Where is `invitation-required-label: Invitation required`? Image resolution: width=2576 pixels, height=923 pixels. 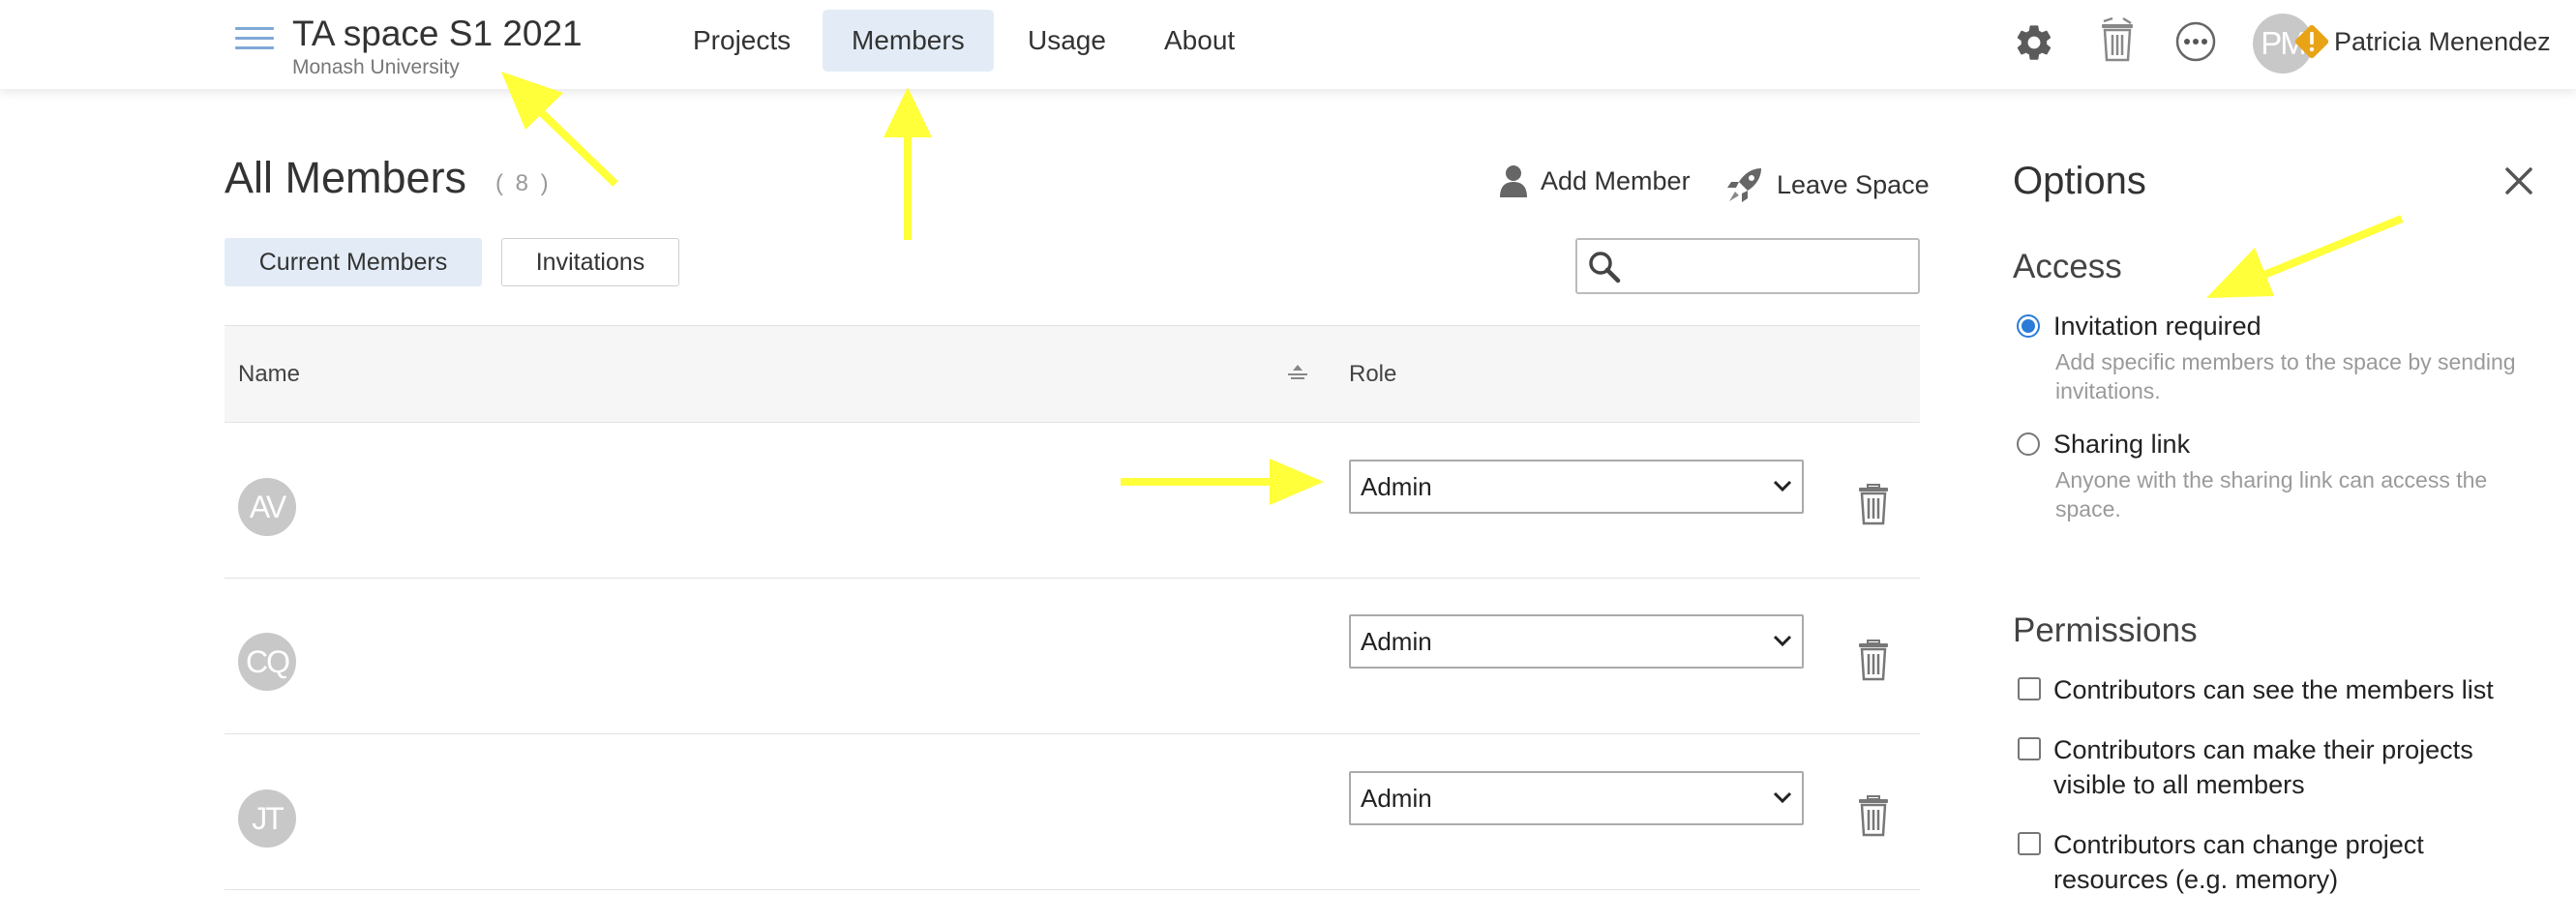 invitation-required-label: Invitation required is located at coordinates (2157, 327).